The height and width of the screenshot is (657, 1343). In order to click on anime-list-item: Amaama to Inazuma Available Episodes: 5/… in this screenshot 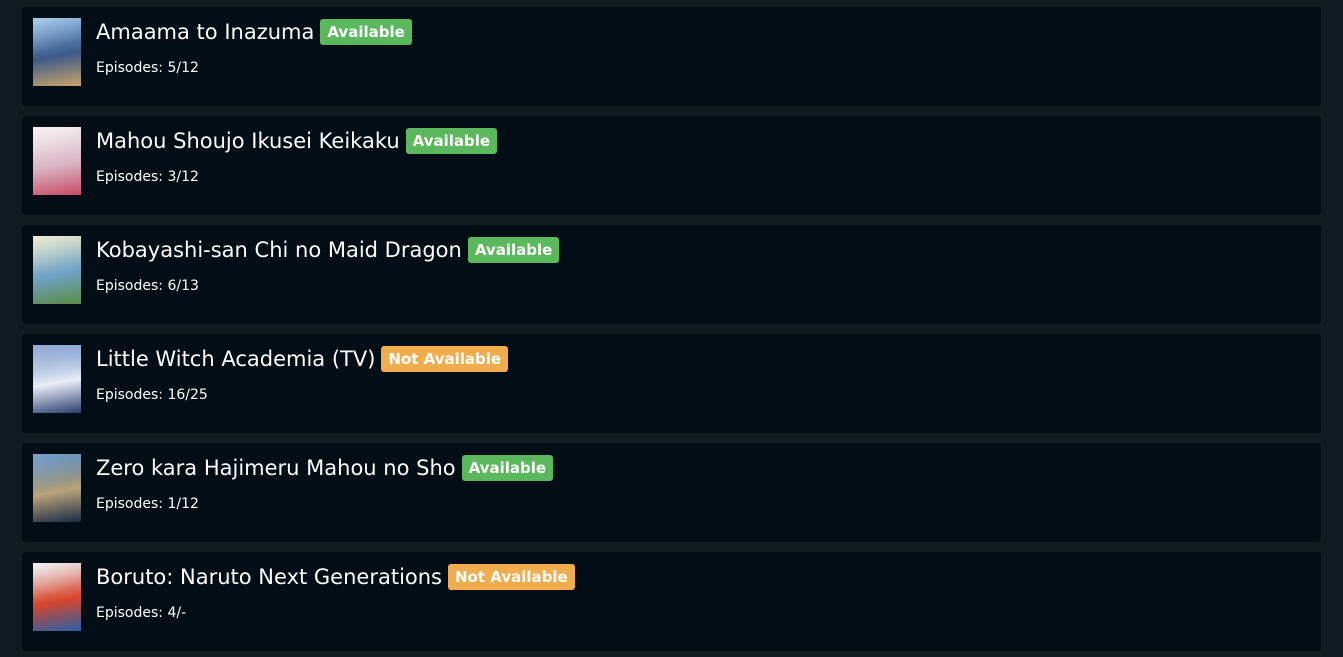, I will do `click(671, 56)`.